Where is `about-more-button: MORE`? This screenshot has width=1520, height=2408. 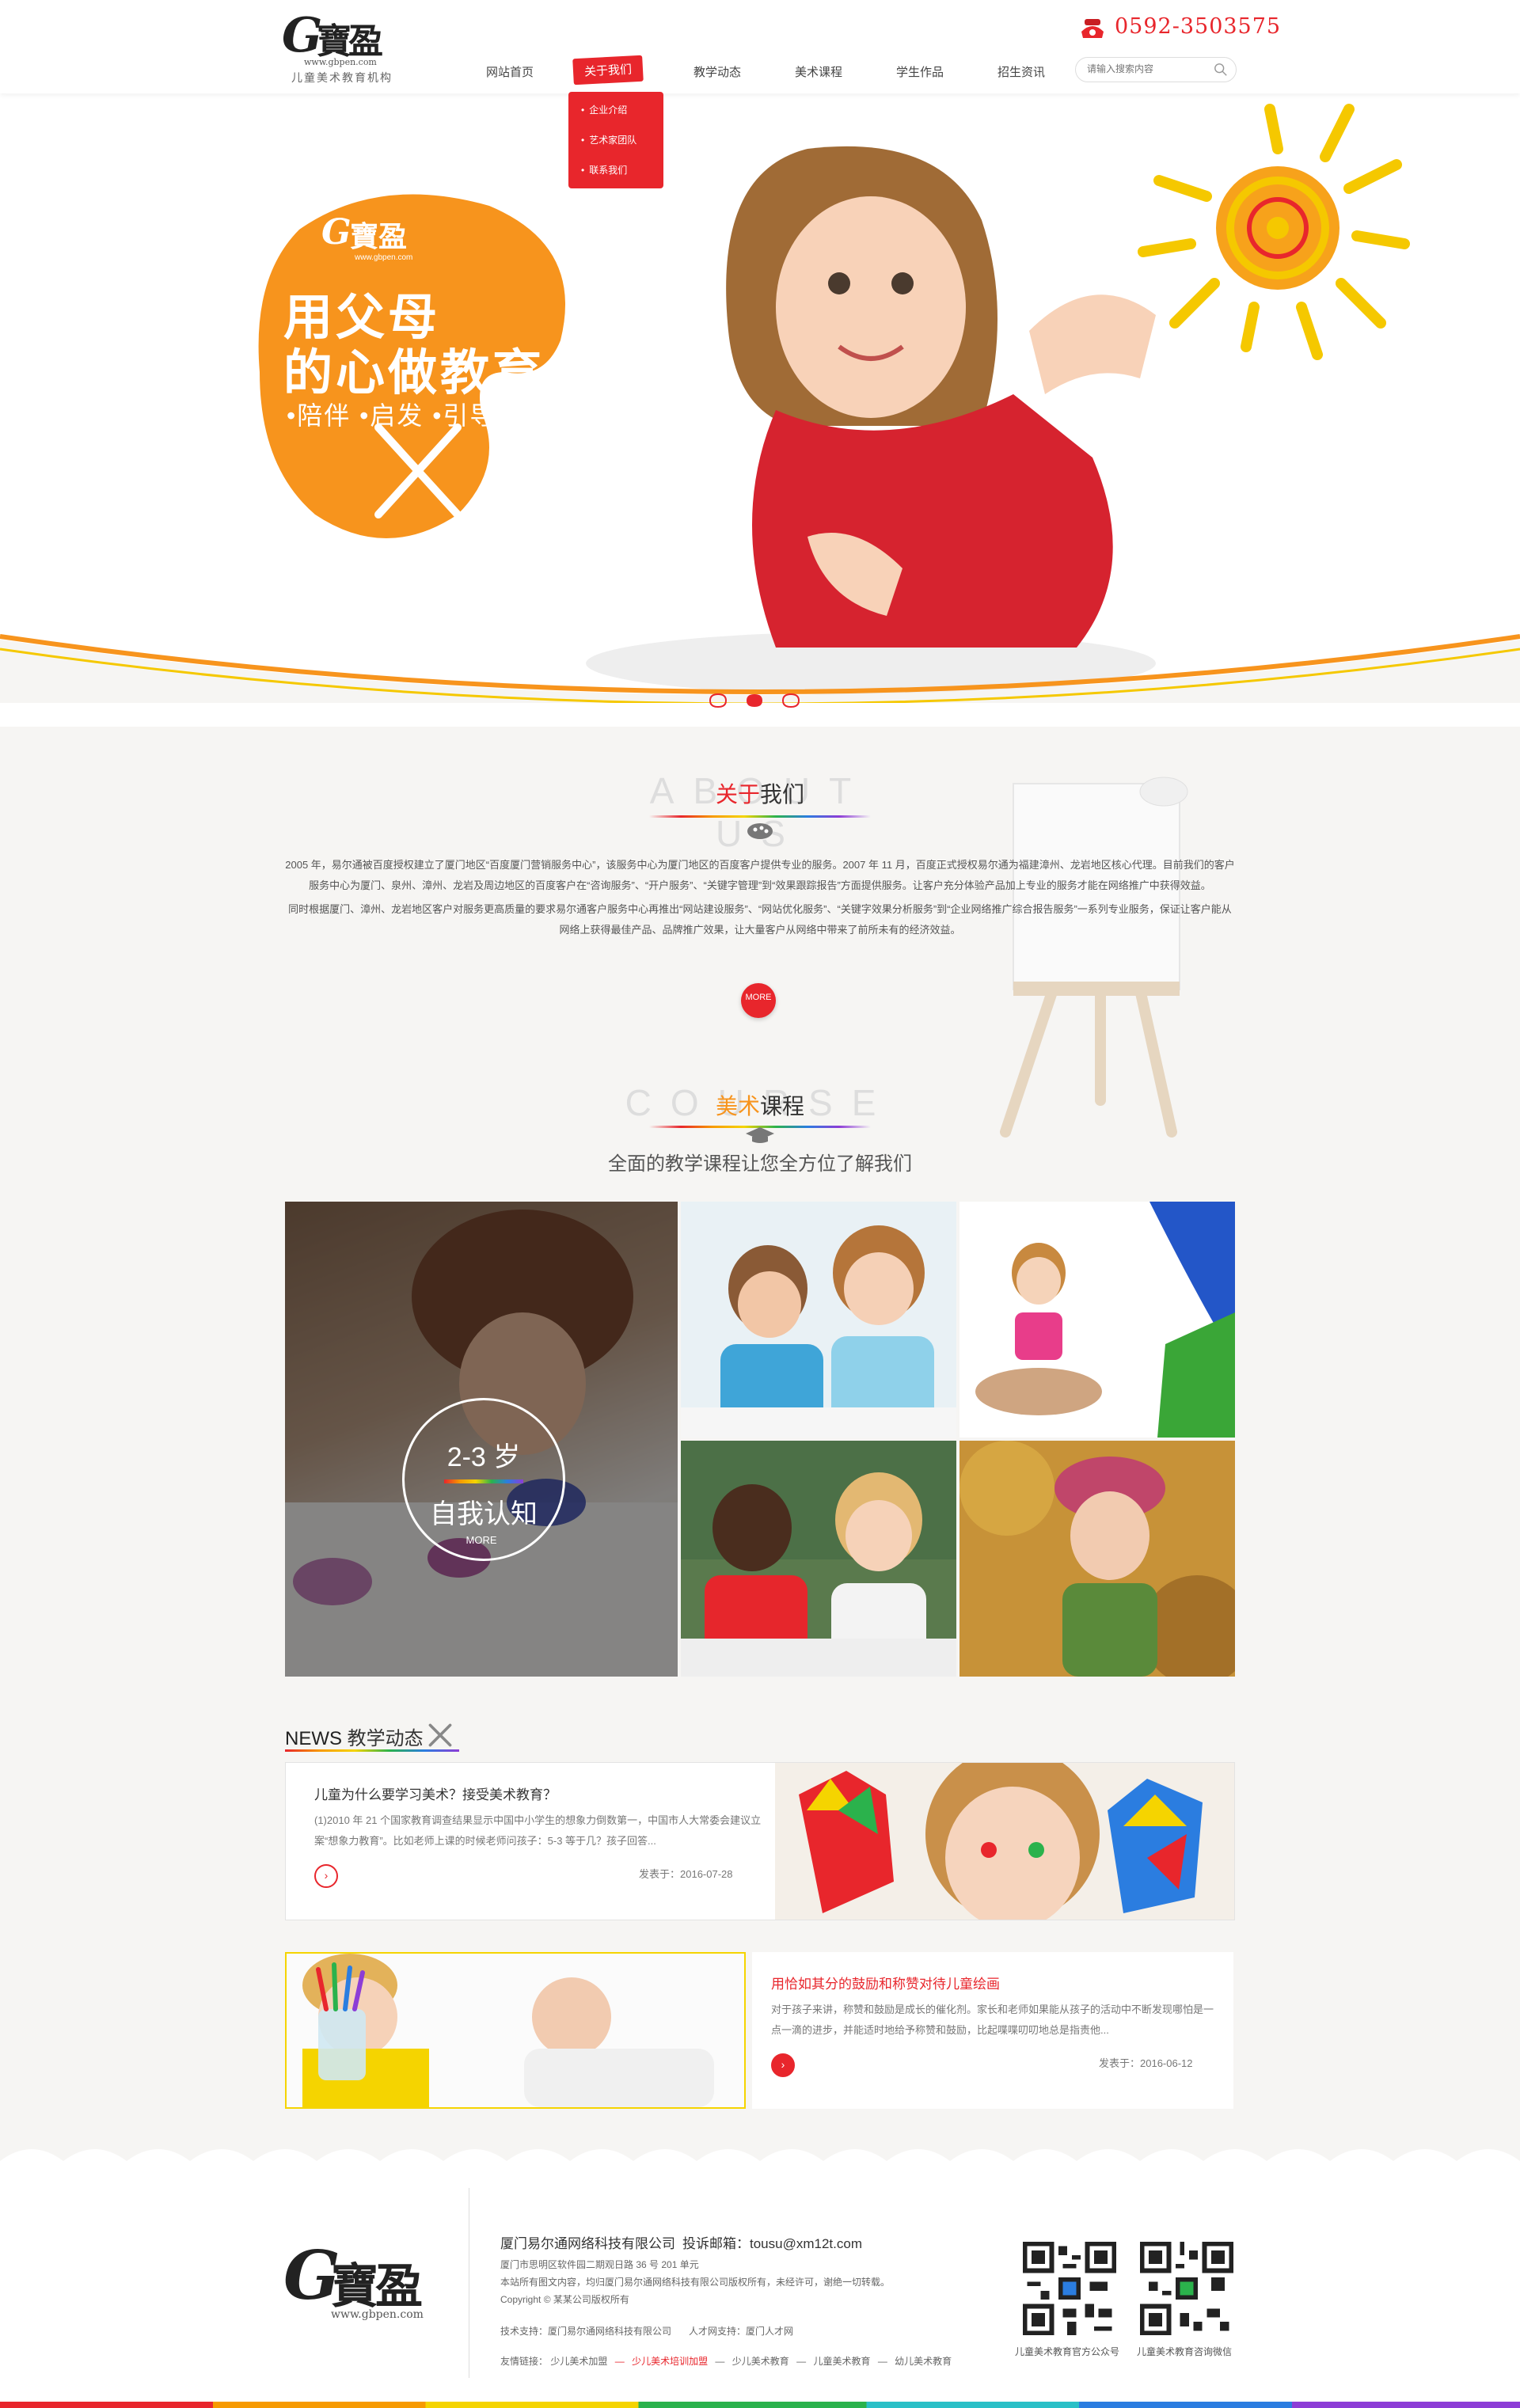
about-more-button: MORE is located at coordinates (758, 1001).